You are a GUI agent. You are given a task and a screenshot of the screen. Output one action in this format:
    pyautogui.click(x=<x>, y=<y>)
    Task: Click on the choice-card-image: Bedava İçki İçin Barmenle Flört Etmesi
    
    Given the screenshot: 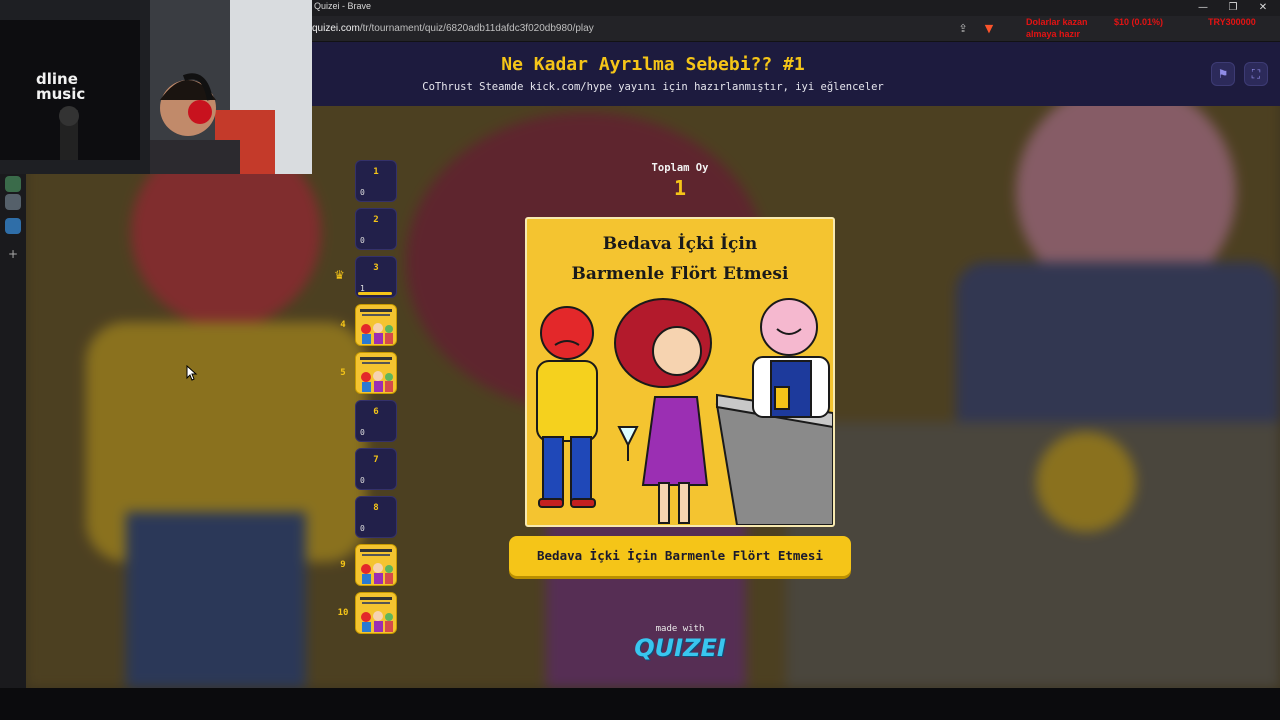 What is the action you would take?
    pyautogui.click(x=680, y=372)
    